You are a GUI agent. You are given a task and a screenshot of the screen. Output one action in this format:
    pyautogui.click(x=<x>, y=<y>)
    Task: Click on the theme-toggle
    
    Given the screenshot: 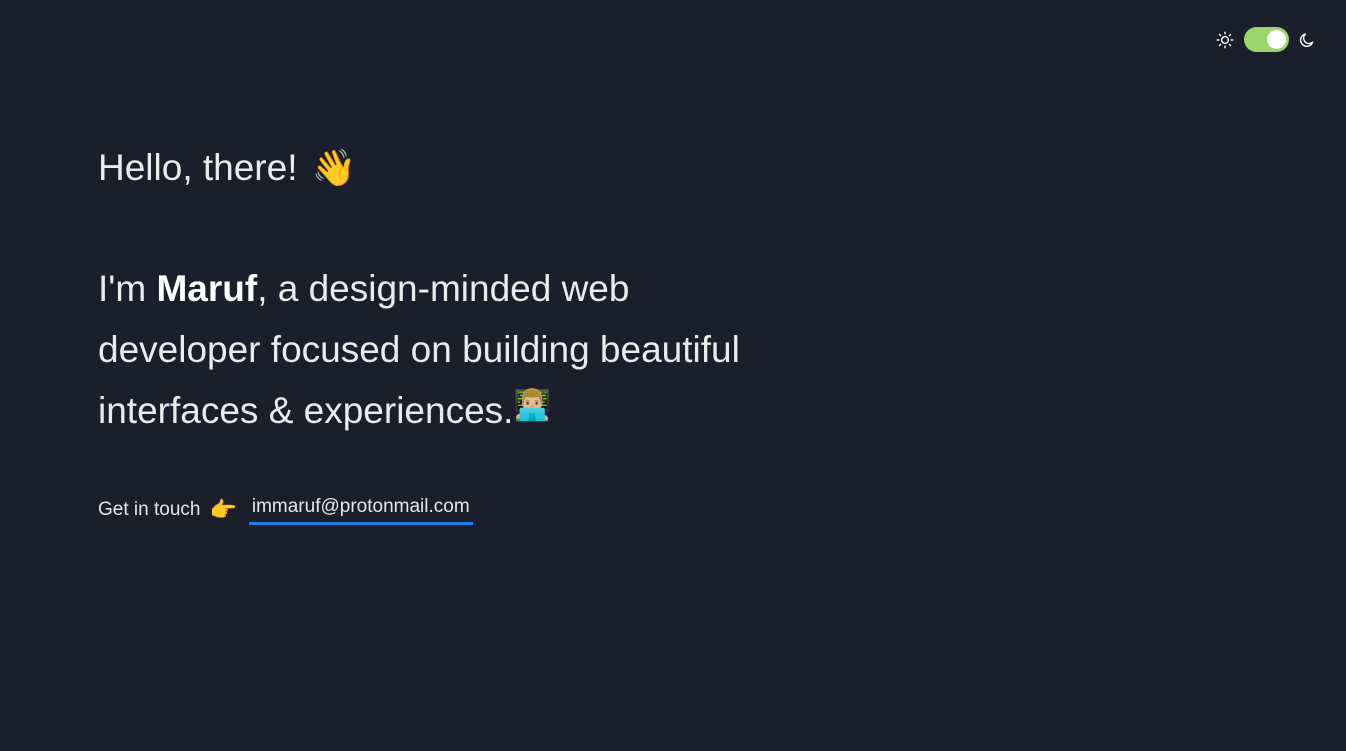 What is the action you would take?
    pyautogui.click(x=1266, y=39)
    